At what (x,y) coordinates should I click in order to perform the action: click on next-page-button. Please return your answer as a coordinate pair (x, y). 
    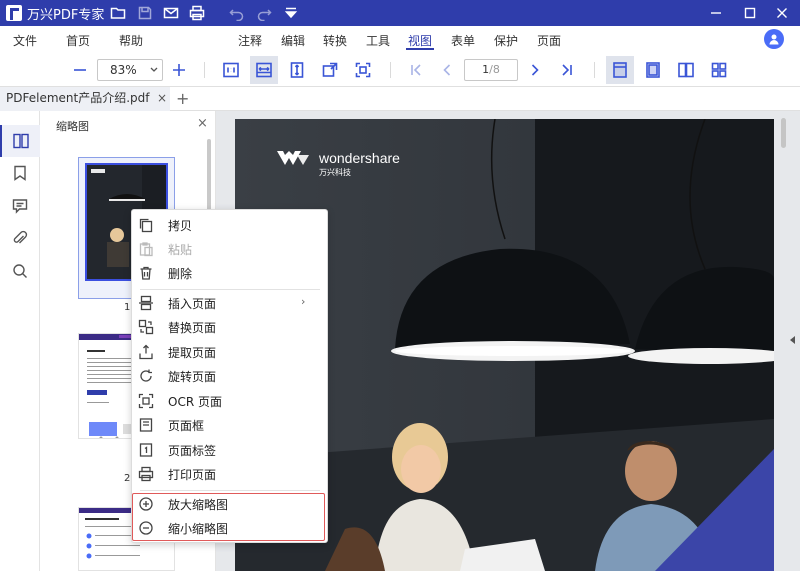
    Looking at the image, I should click on (535, 70).